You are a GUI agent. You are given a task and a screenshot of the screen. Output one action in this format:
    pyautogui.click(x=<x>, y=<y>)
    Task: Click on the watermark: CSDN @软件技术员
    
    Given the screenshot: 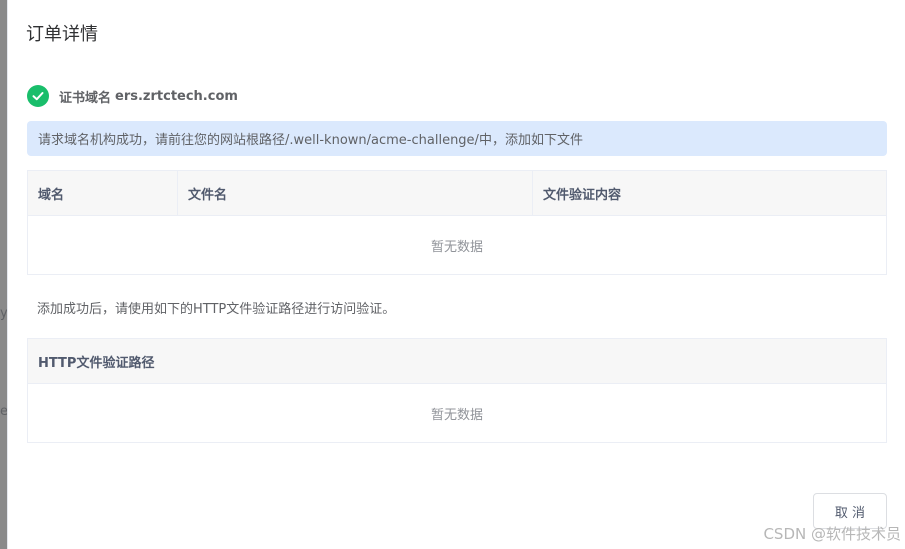 What is the action you would take?
    pyautogui.click(x=832, y=534)
    